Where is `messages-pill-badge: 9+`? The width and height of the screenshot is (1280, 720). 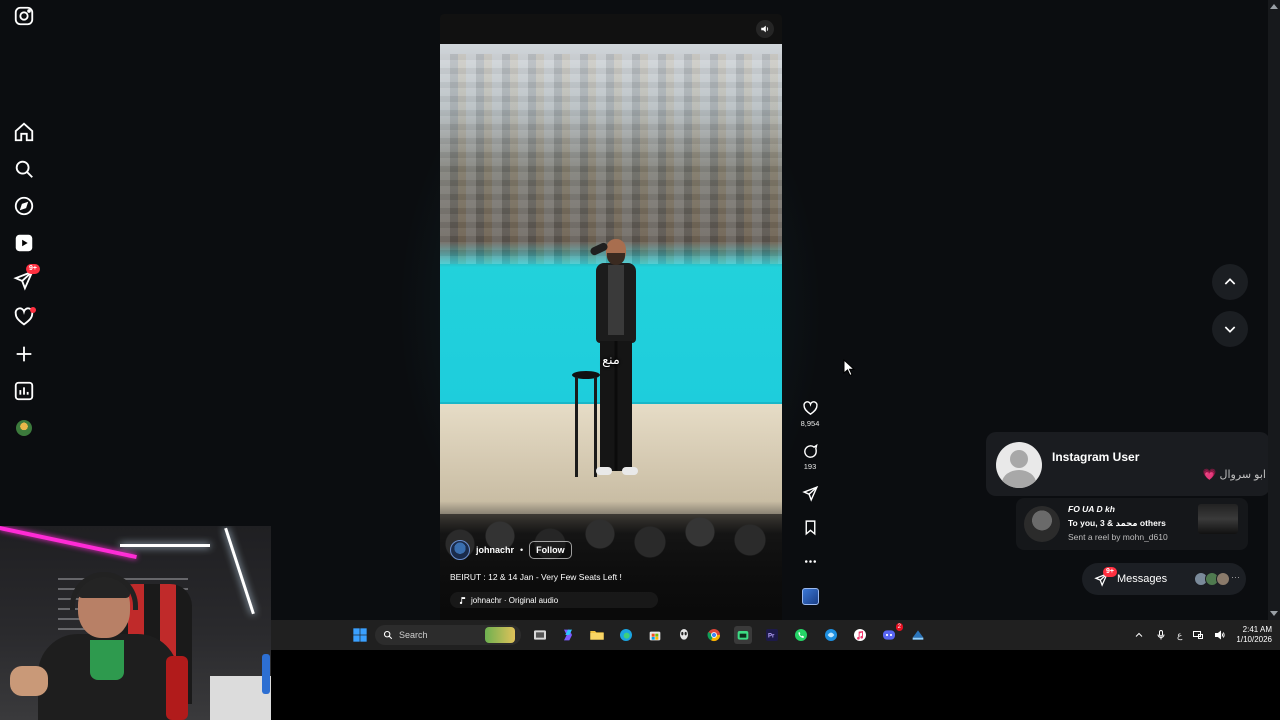 messages-pill-badge: 9+ is located at coordinates (1110, 571).